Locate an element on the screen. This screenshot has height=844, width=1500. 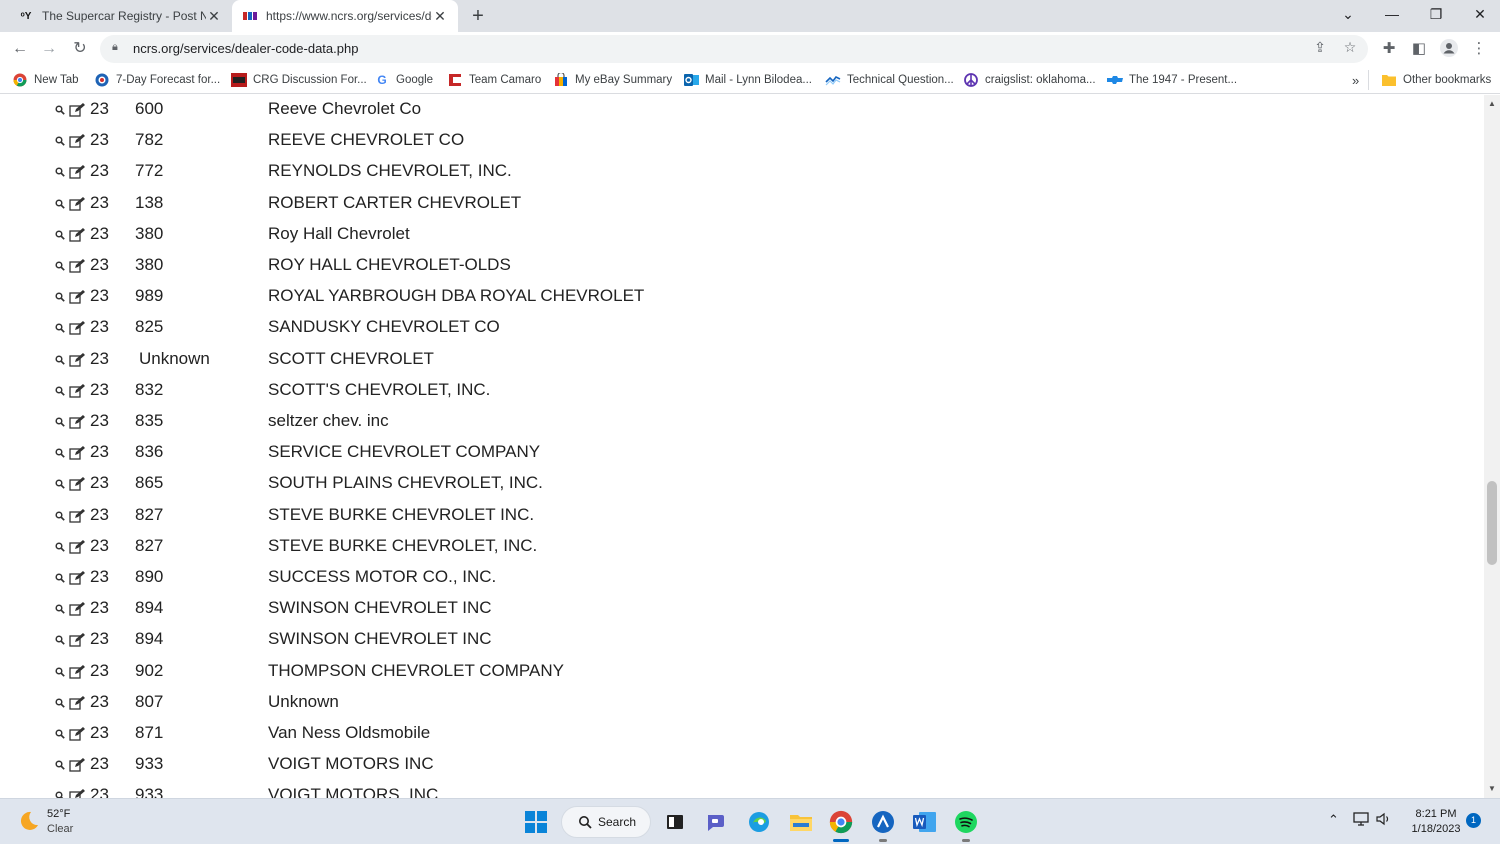
back-arrow-icon: ← is located at coordinates (20, 49).